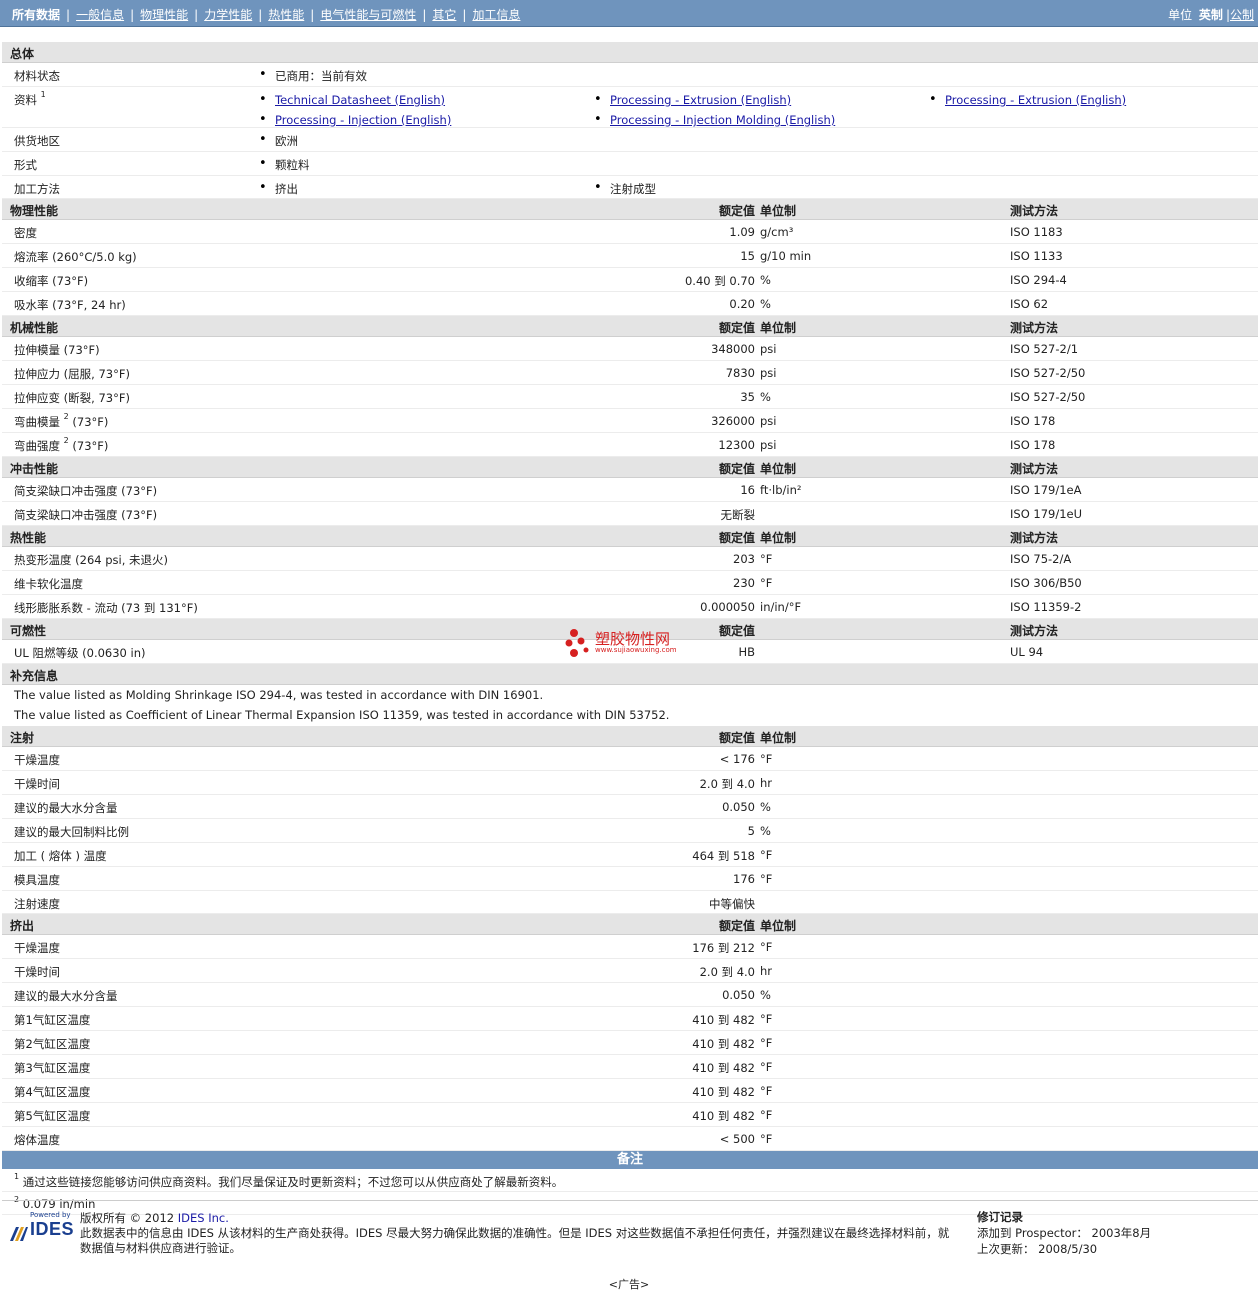 Image resolution: width=1258 pixels, height=1292 pixels. I want to click on row-label: 线形膨胀系数 - 流动 (73 到 131°F), so click(106, 608).